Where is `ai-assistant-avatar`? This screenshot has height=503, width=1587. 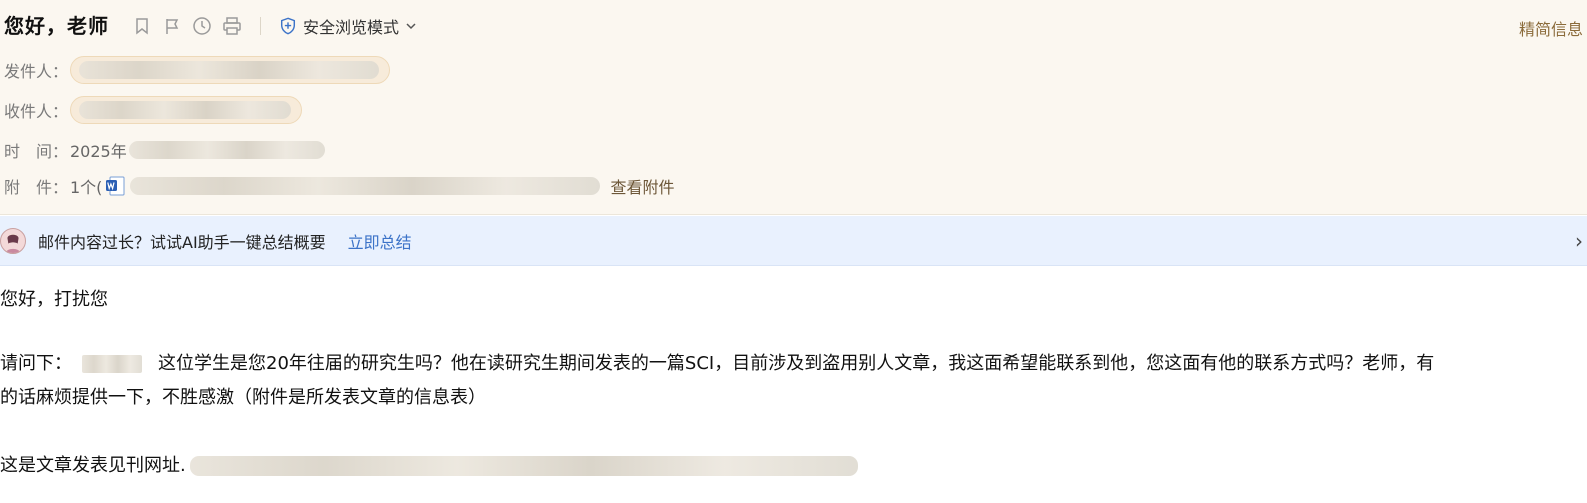
ai-assistant-avatar is located at coordinates (13, 240).